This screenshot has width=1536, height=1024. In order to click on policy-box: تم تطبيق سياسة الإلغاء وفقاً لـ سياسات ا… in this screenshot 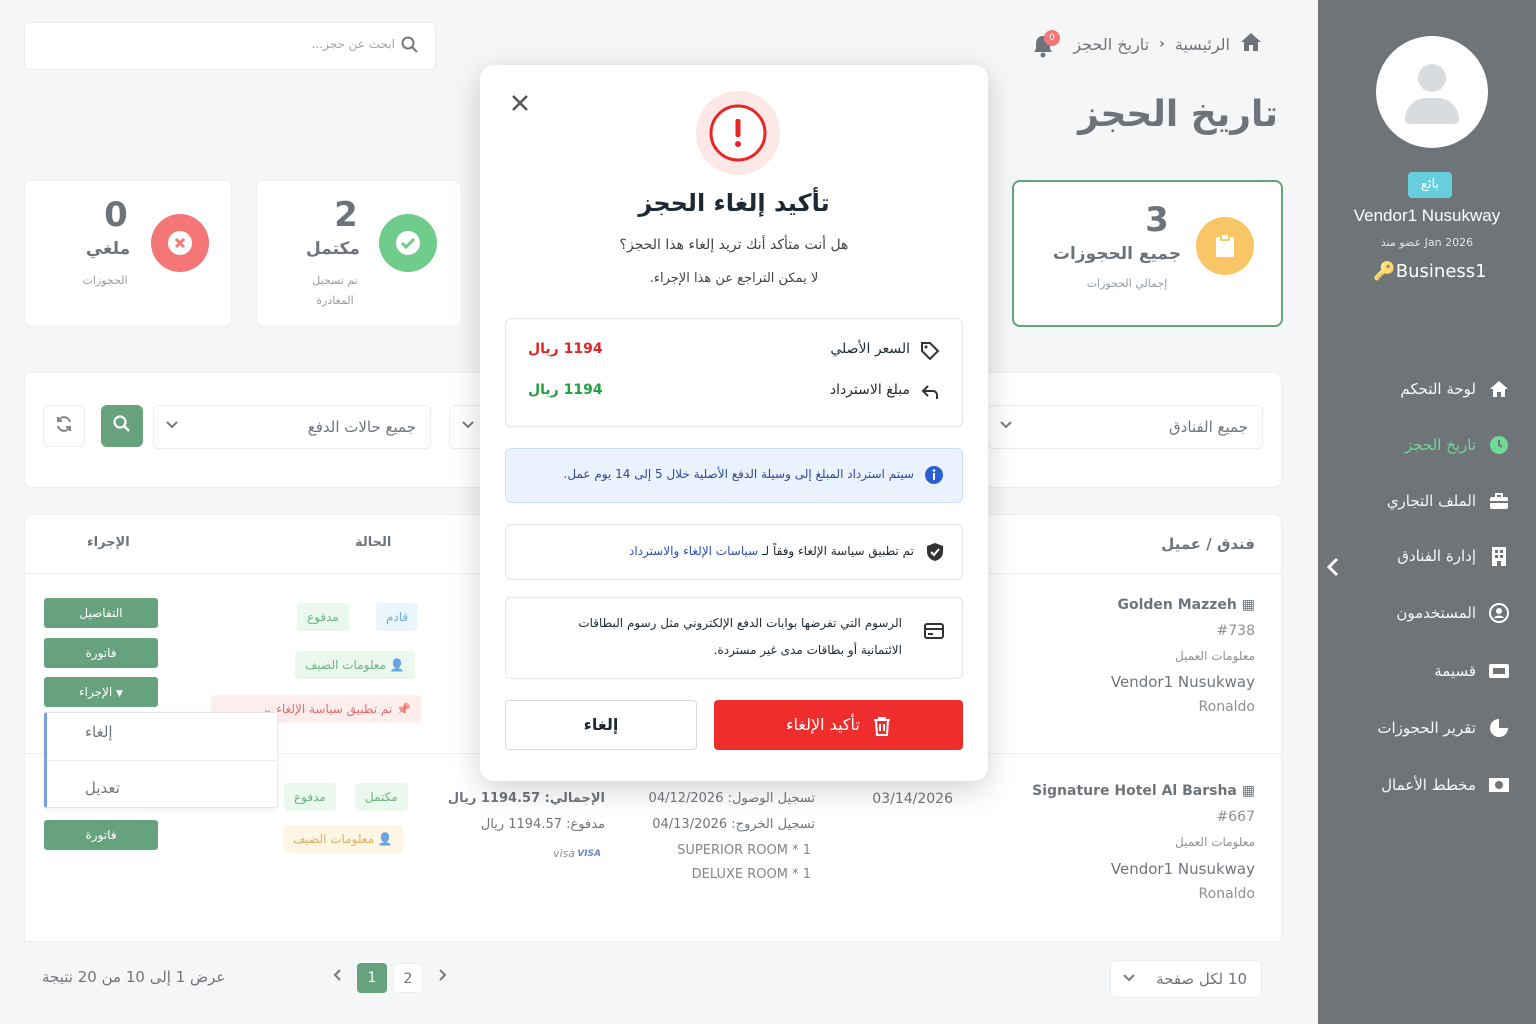, I will do `click(734, 552)`.